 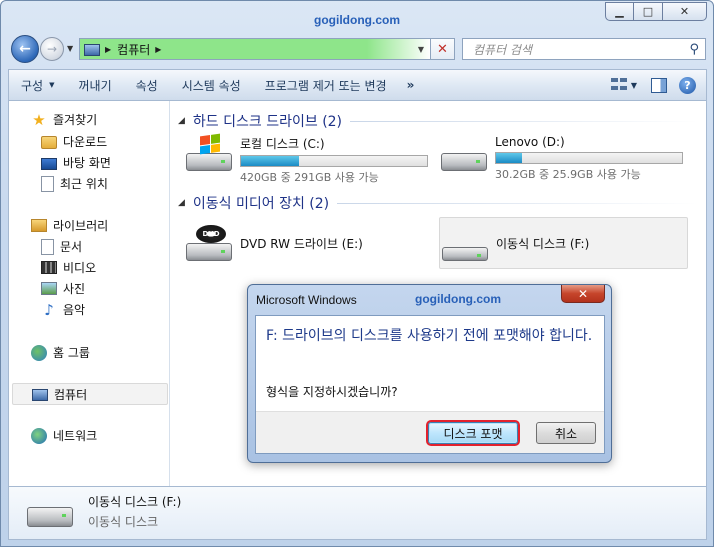 I want to click on sidebar-item-music: ♪ 음악, so click(x=63, y=309).